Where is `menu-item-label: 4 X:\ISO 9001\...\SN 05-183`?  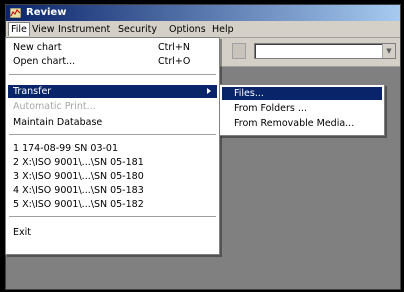 menu-item-label: 4 X:\ISO 9001\...\SN 05-183 is located at coordinates (78, 190).